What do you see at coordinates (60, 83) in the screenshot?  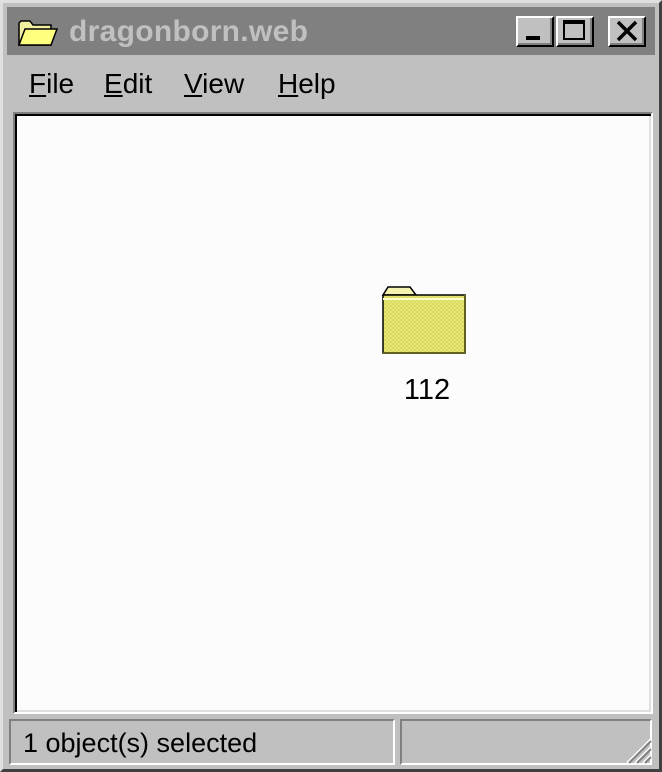 I see `menu-file-label: ile` at bounding box center [60, 83].